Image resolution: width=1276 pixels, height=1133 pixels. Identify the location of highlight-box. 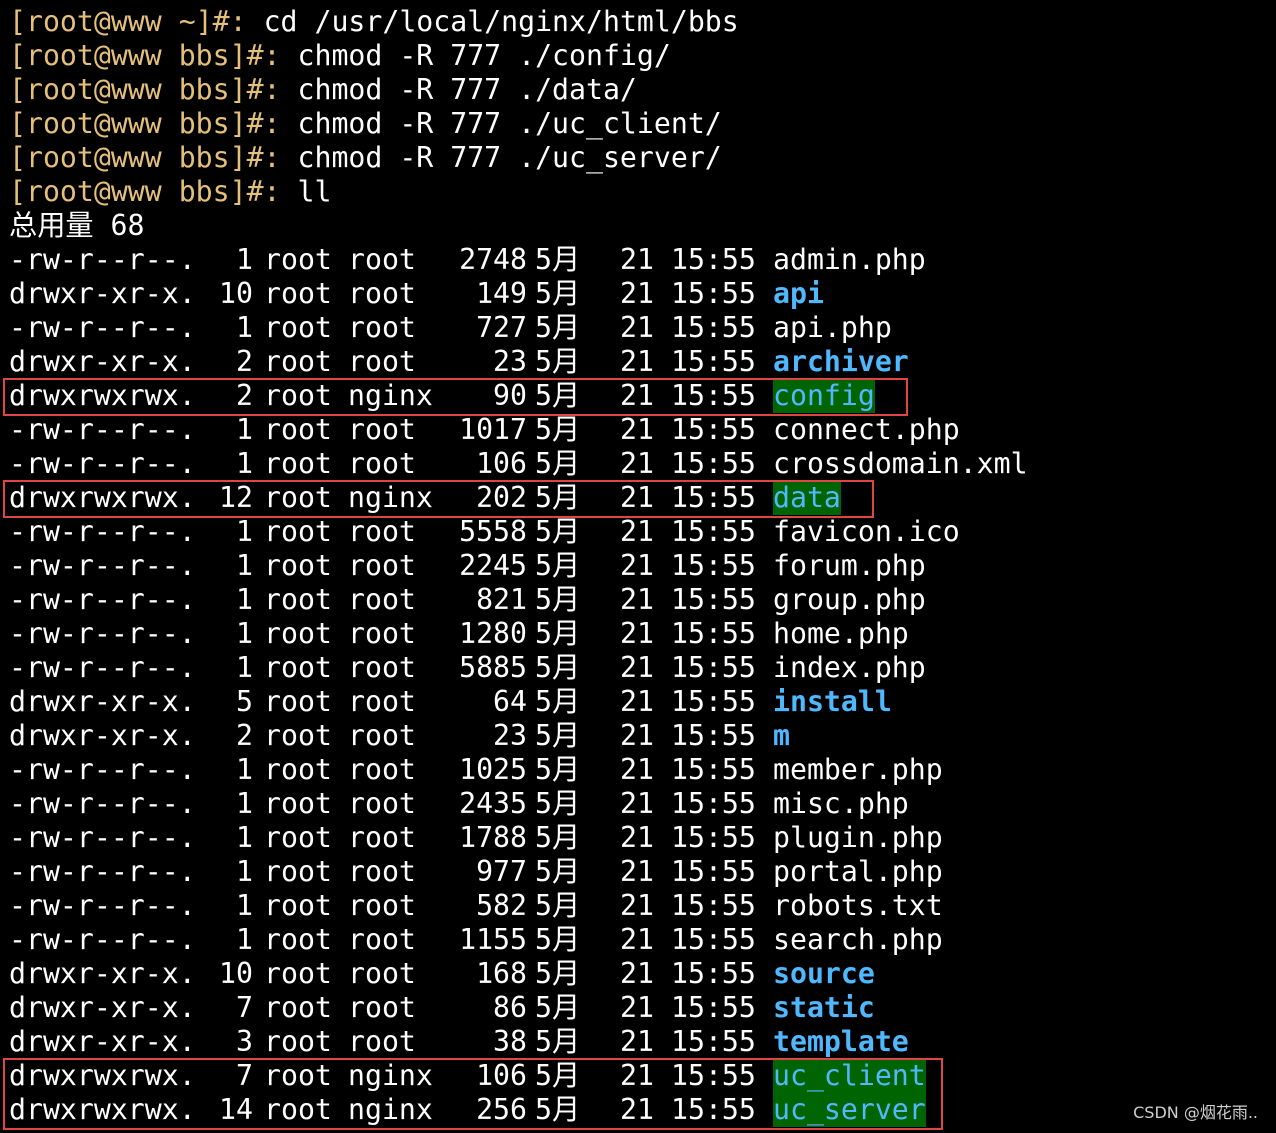
(438, 499).